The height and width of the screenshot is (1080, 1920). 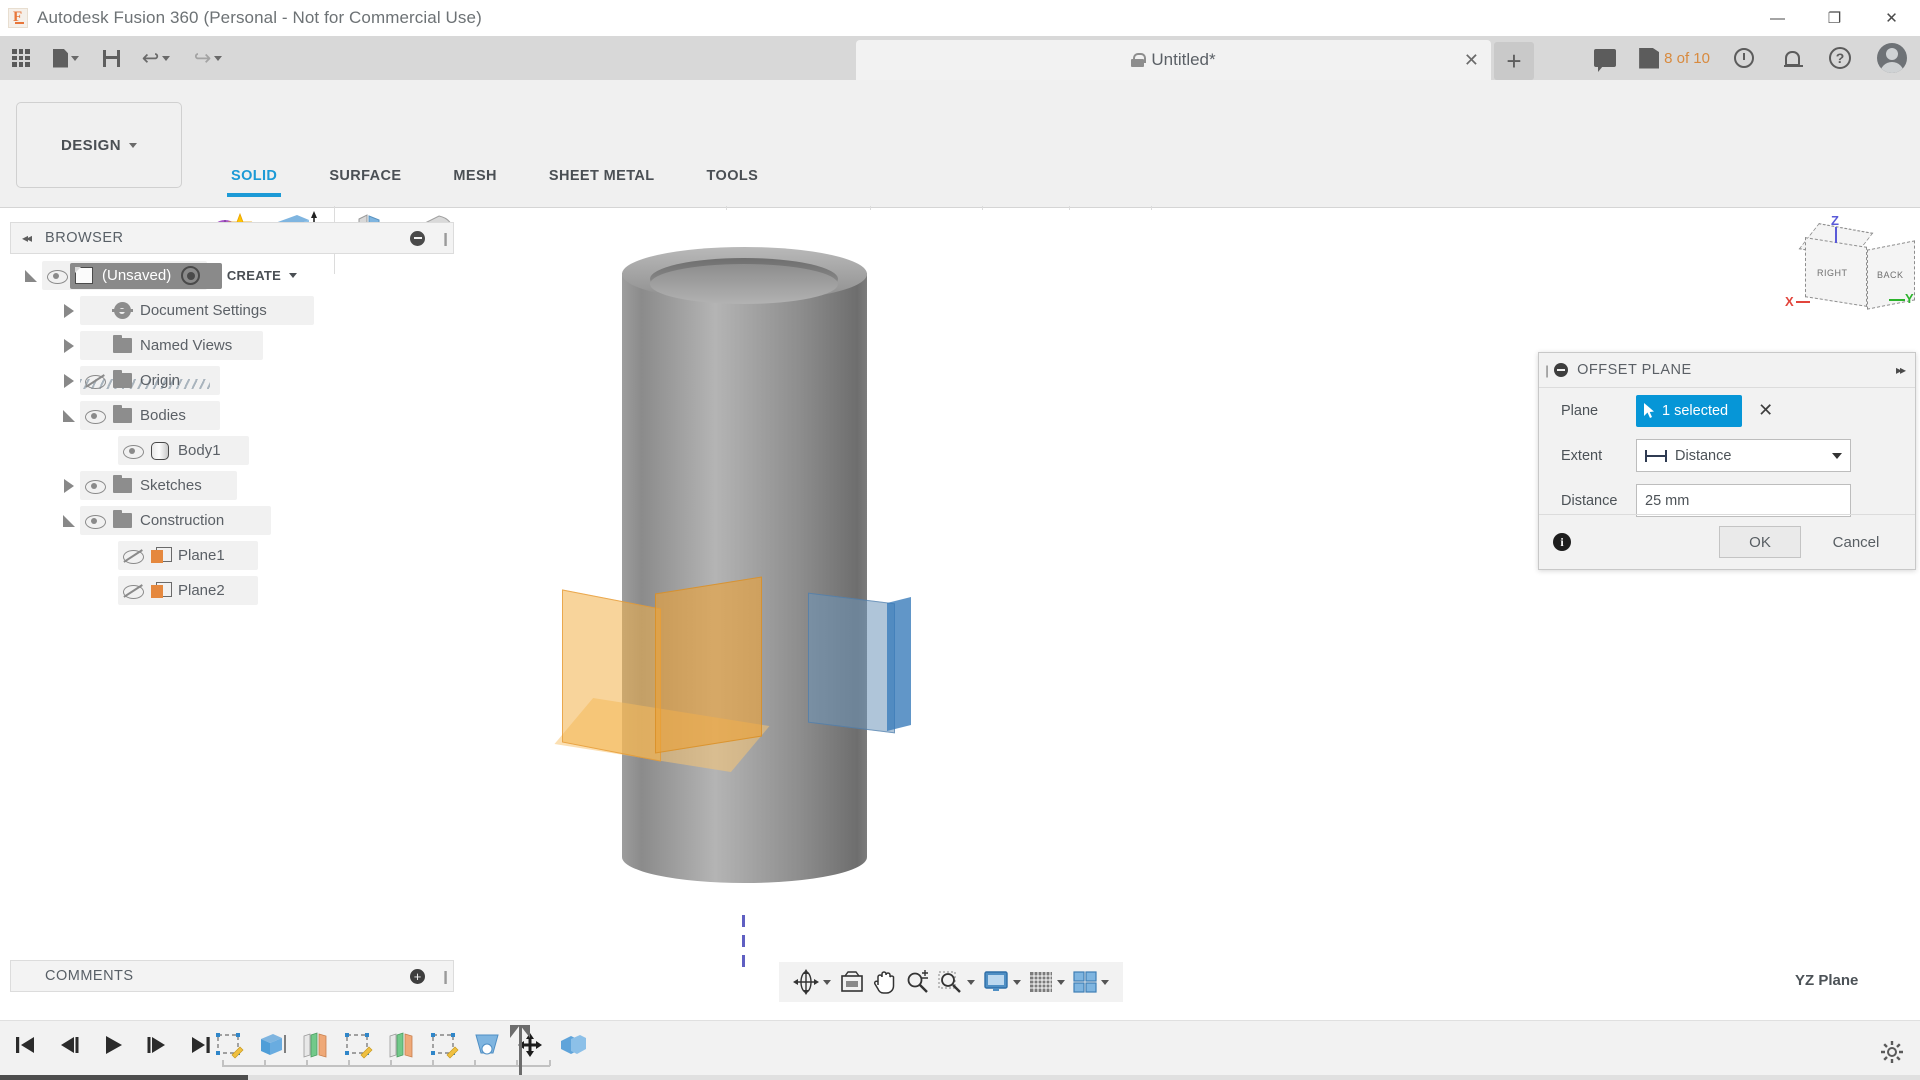 What do you see at coordinates (852, 982) in the screenshot?
I see `look-at-icon` at bounding box center [852, 982].